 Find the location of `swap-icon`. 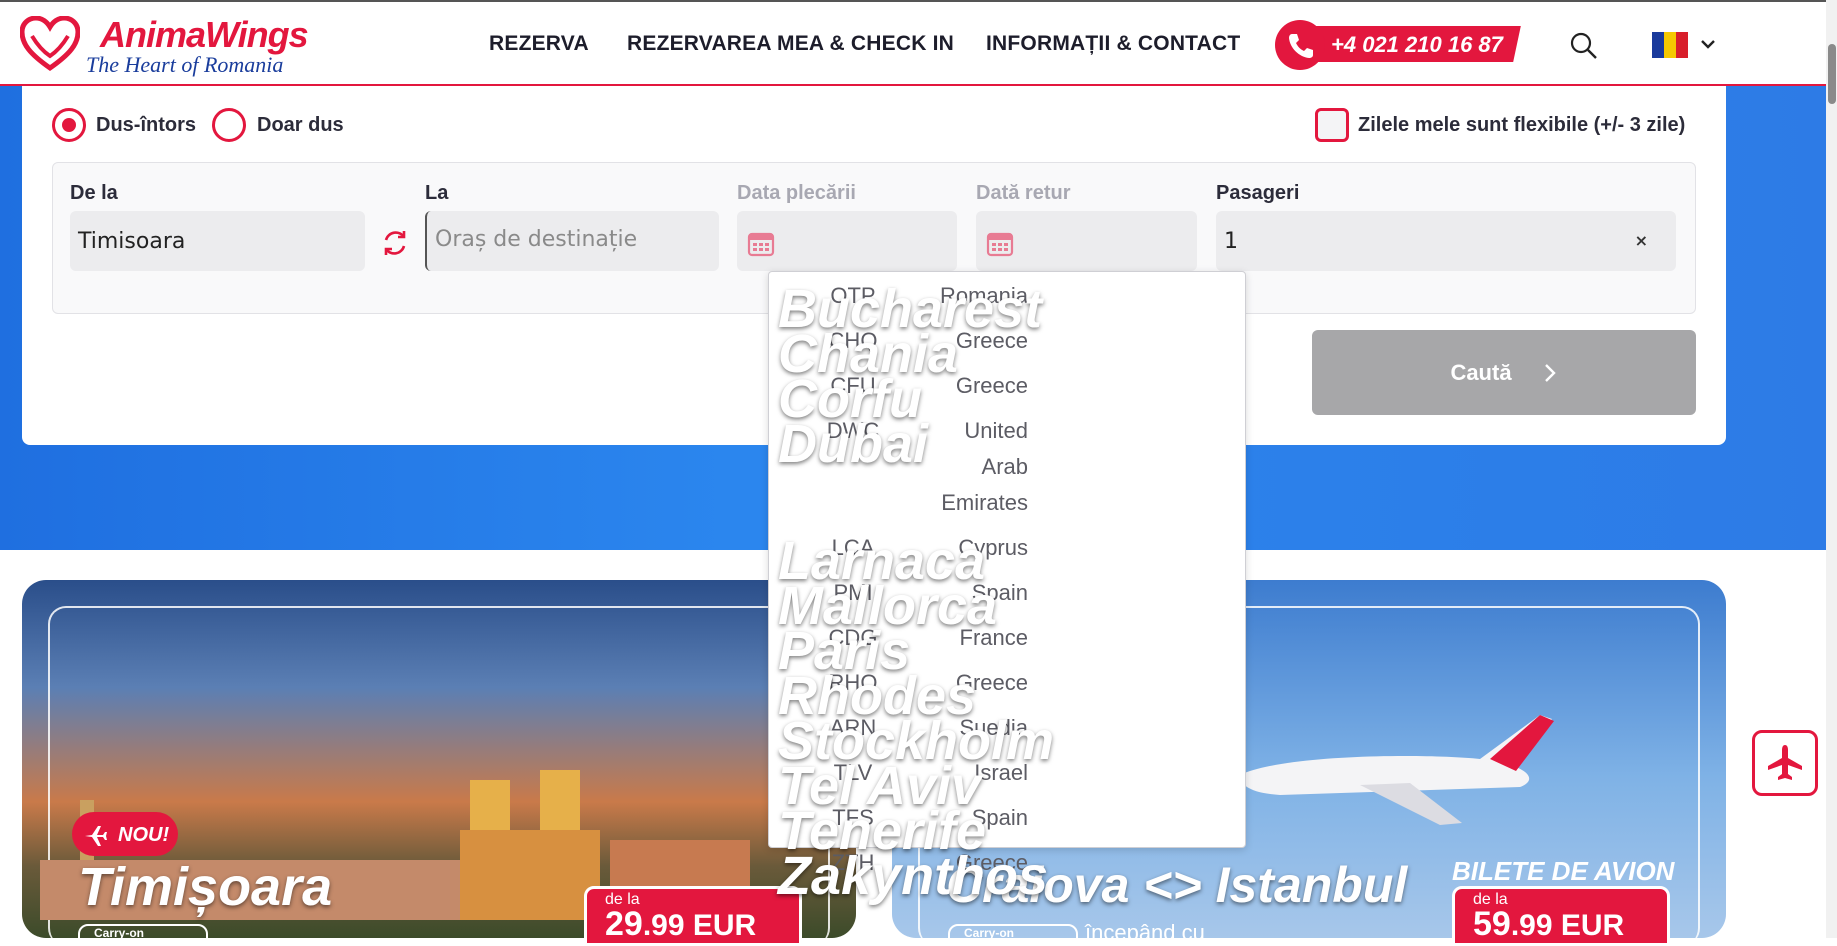

swap-icon is located at coordinates (395, 243).